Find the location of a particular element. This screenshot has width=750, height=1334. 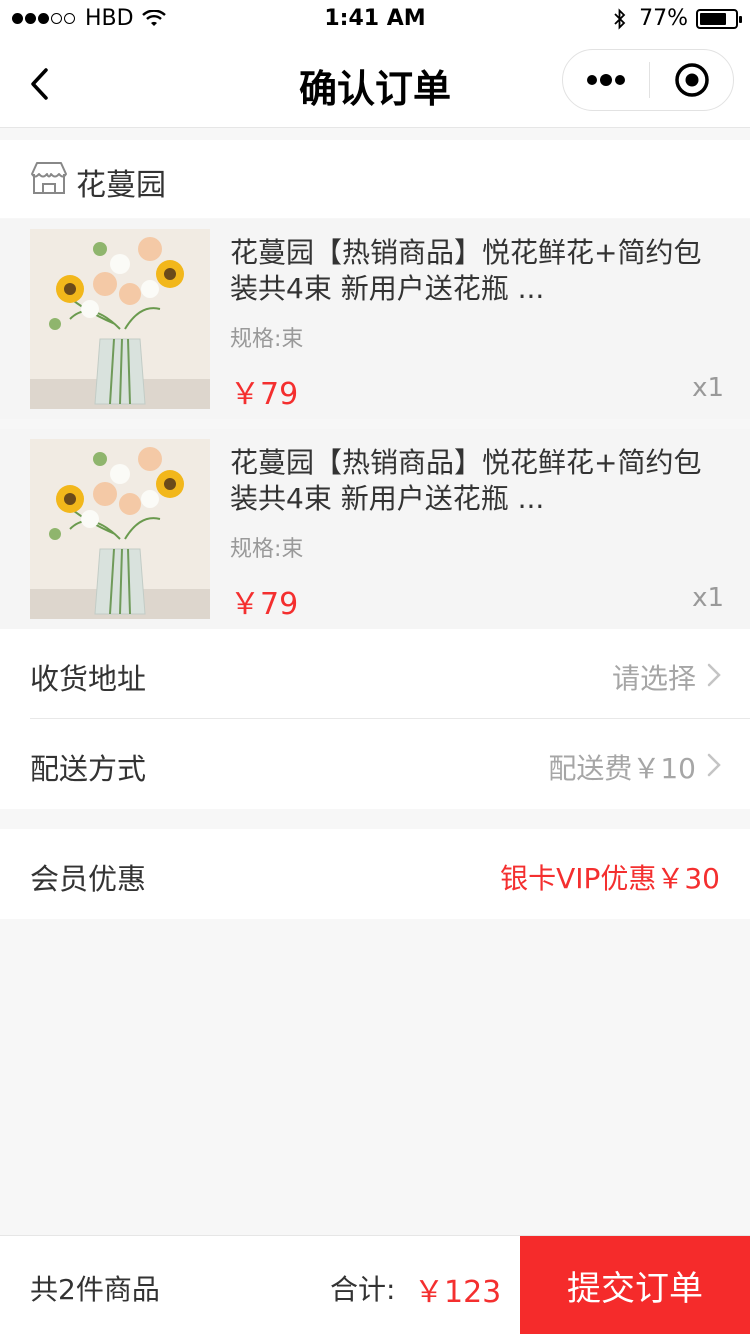

more-button is located at coordinates (606, 80).